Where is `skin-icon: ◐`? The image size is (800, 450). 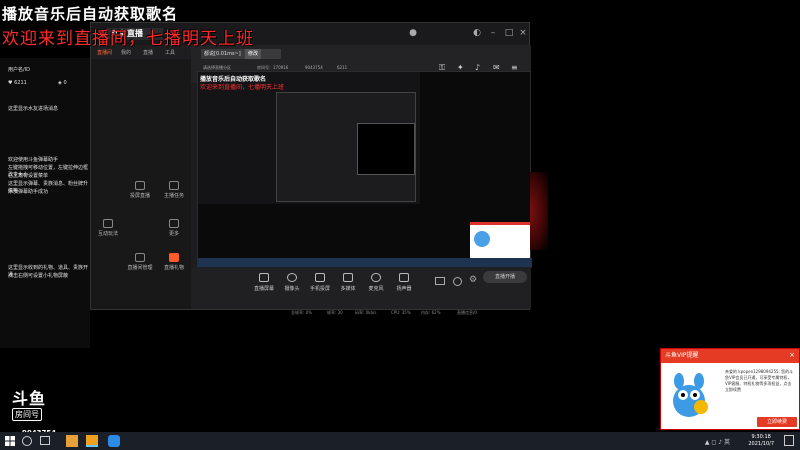
skin-icon: ◐ is located at coordinates (477, 33).